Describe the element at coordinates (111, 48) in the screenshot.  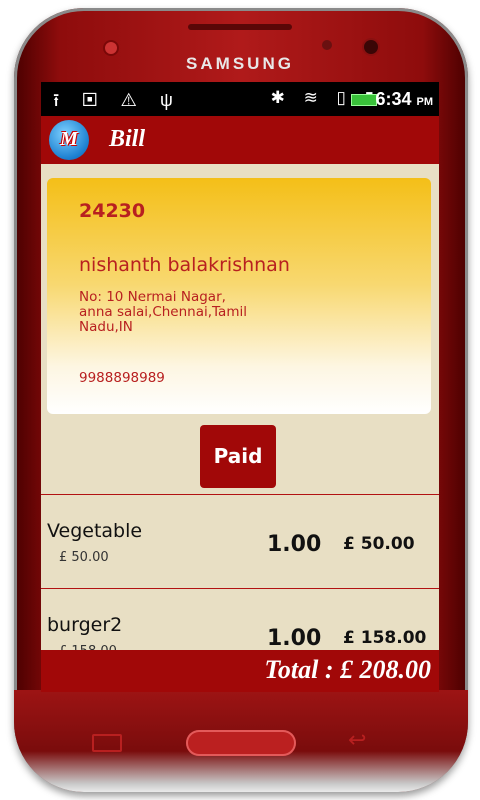
I see `sensor-icon` at that location.